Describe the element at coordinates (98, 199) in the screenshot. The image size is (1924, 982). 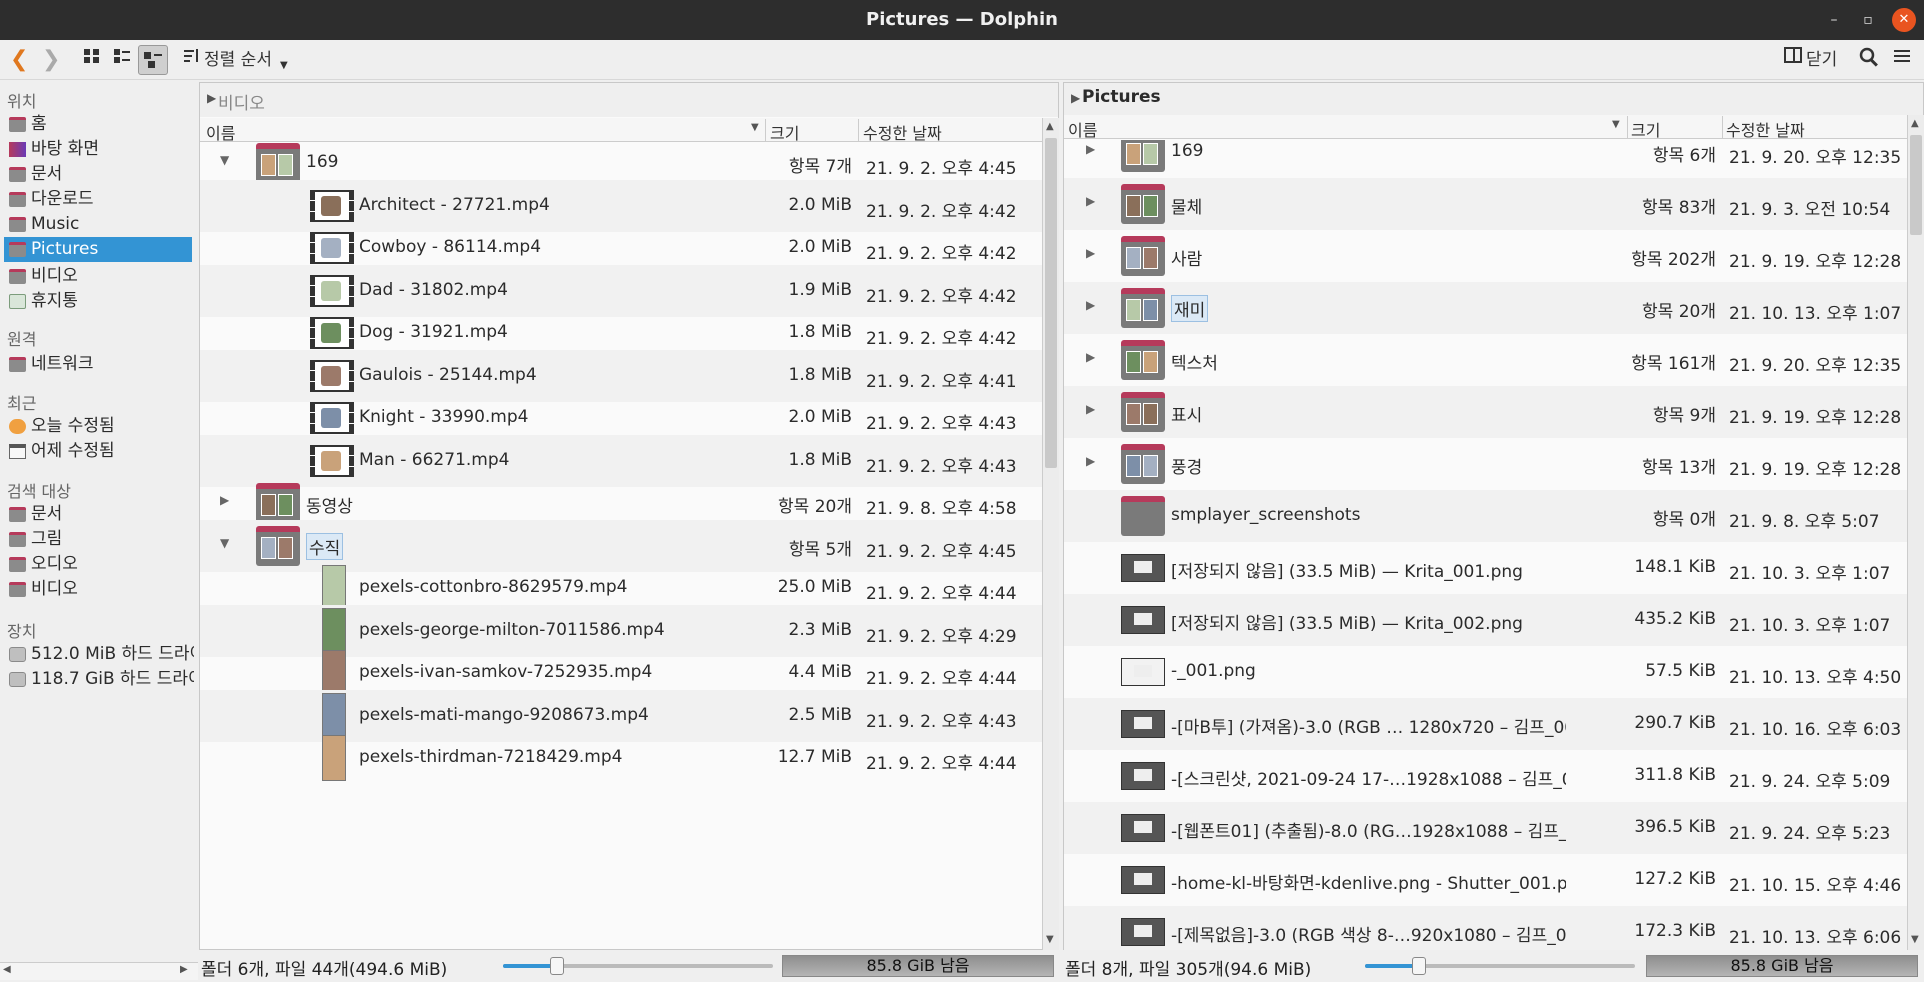
I see `place-downloads: 다운로드` at that location.